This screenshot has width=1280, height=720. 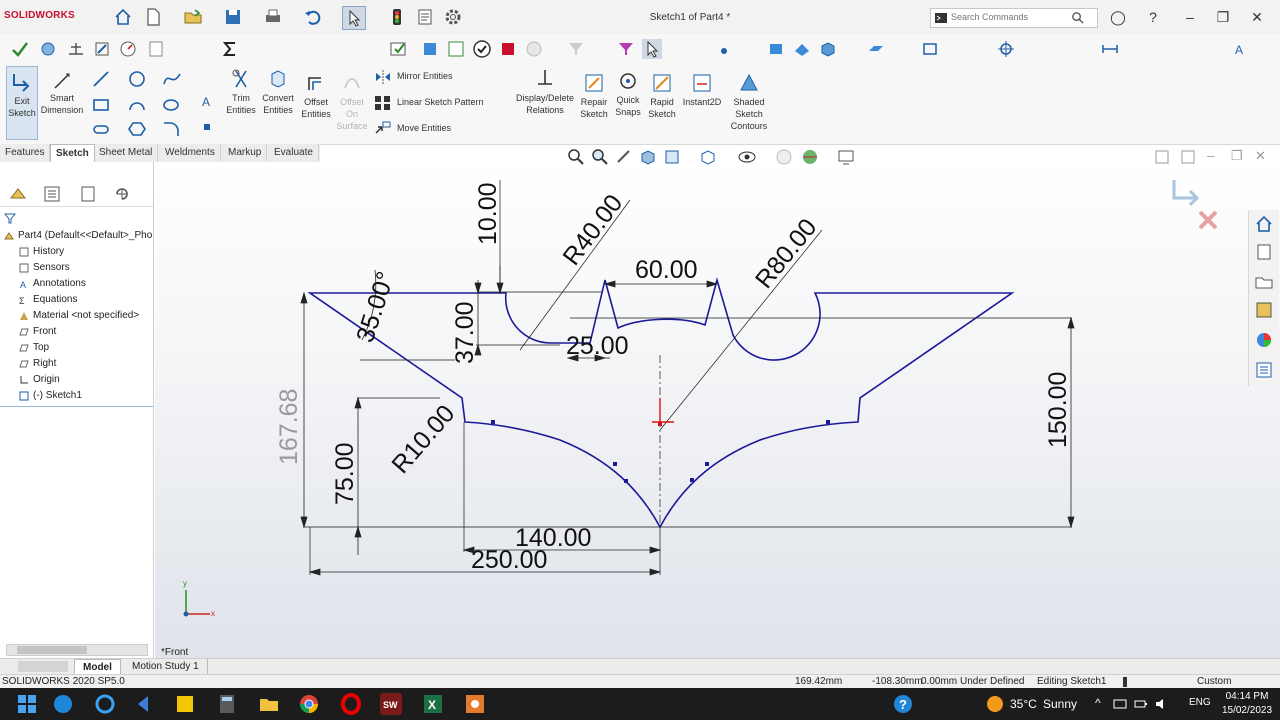 I want to click on save-icon, so click(x=233, y=17).